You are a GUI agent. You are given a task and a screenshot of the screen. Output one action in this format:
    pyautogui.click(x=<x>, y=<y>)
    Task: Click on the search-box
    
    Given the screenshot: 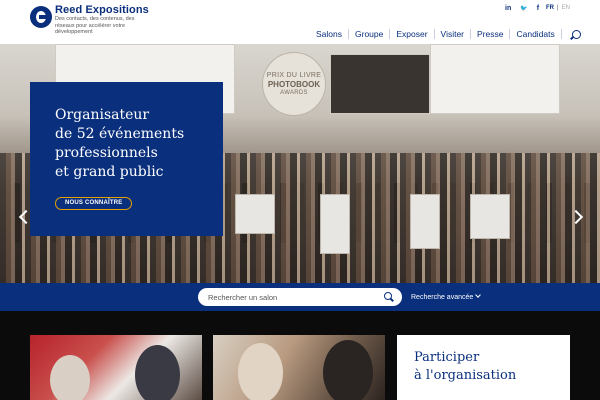 What is the action you would take?
    pyautogui.click(x=300, y=297)
    